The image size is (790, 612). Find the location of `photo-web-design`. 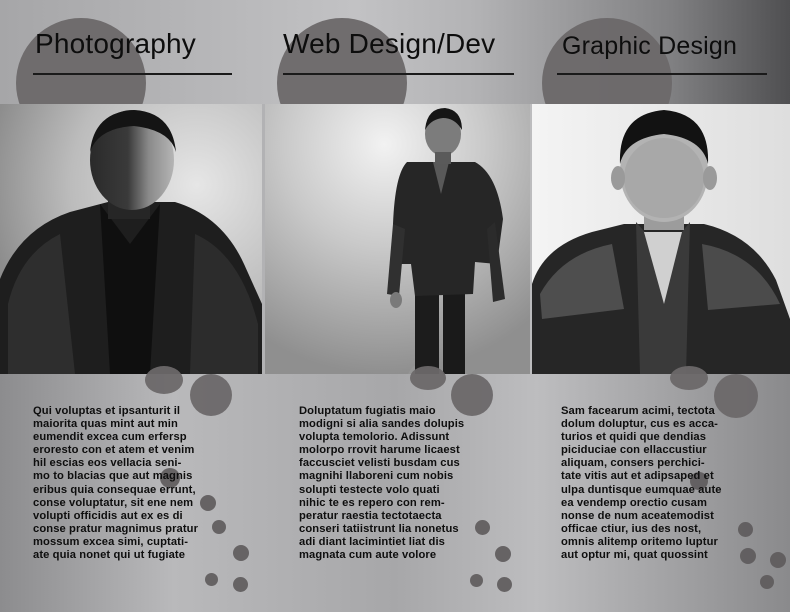

photo-web-design is located at coordinates (397, 239).